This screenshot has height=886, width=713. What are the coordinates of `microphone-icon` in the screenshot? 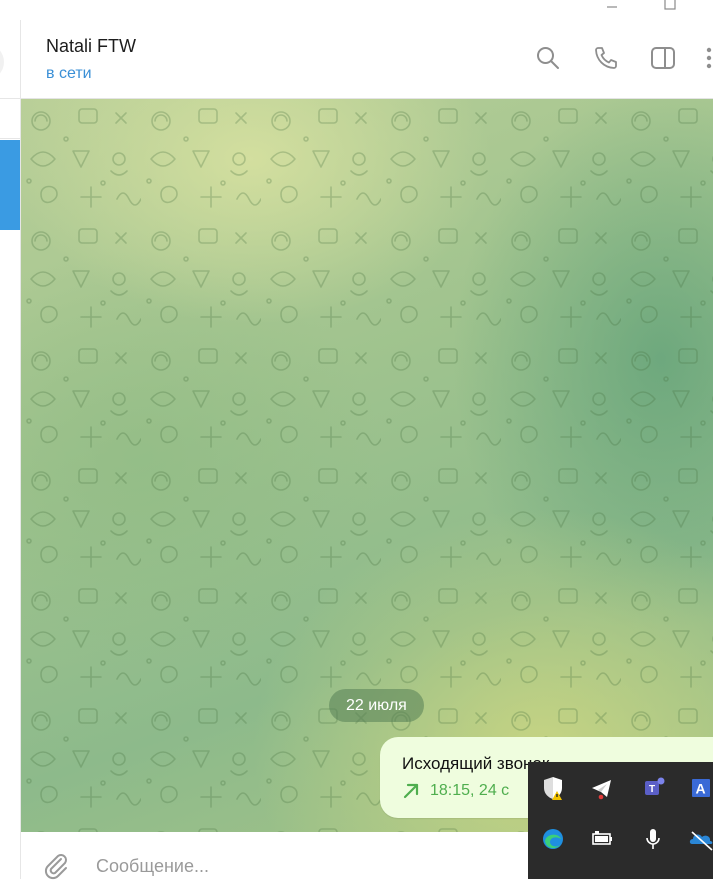 It's located at (653, 839).